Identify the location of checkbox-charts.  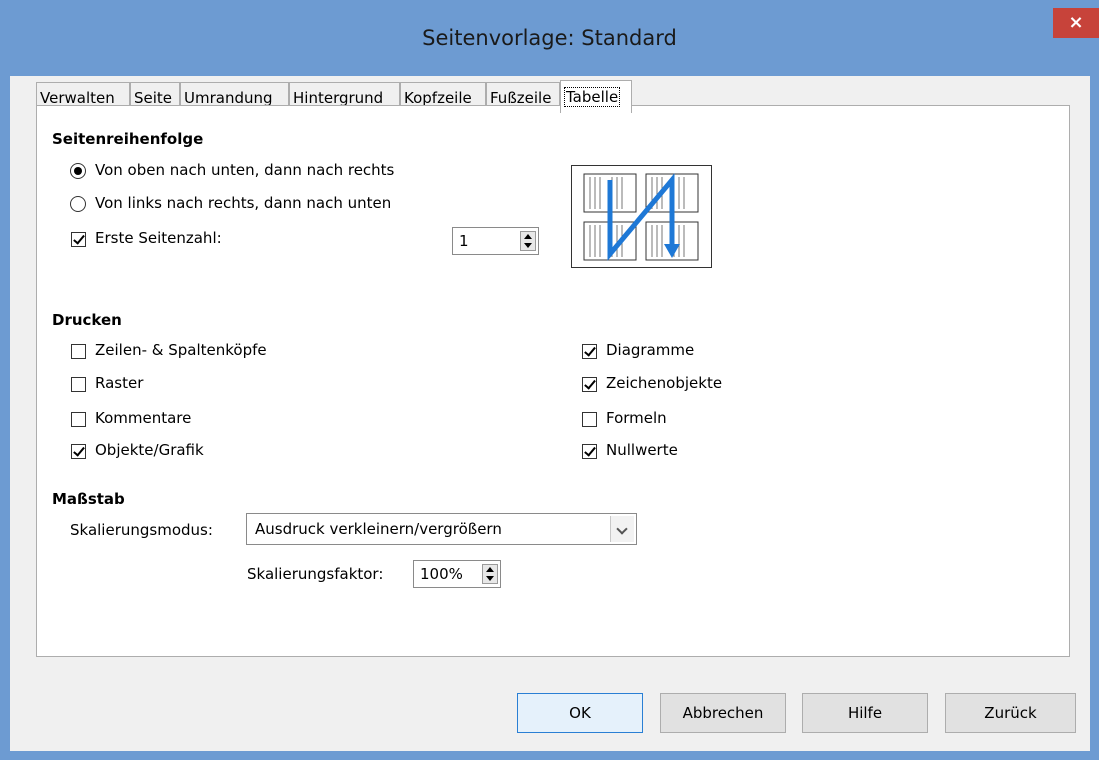
(589, 351).